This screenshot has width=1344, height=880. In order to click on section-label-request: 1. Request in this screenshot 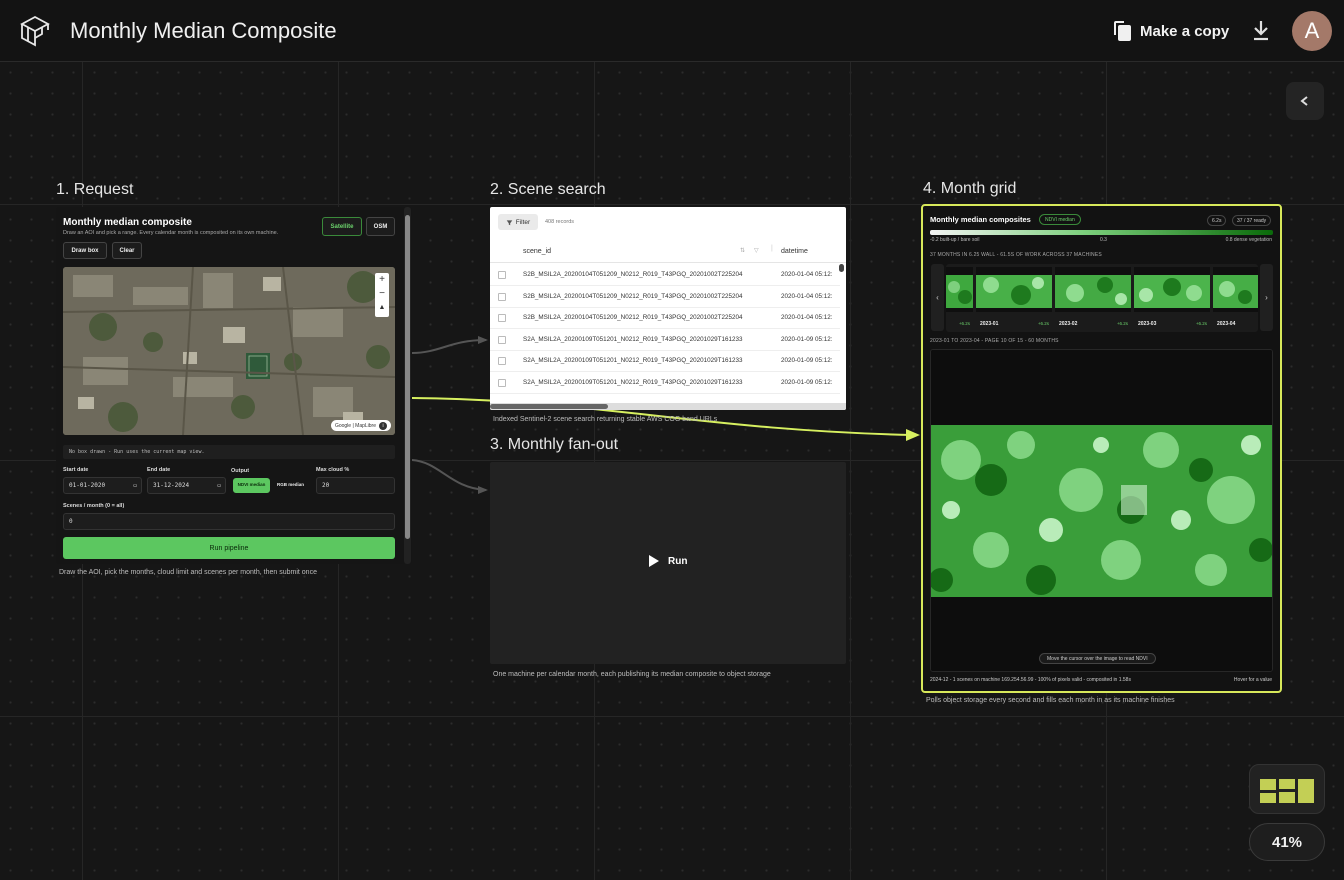, I will do `click(95, 189)`.